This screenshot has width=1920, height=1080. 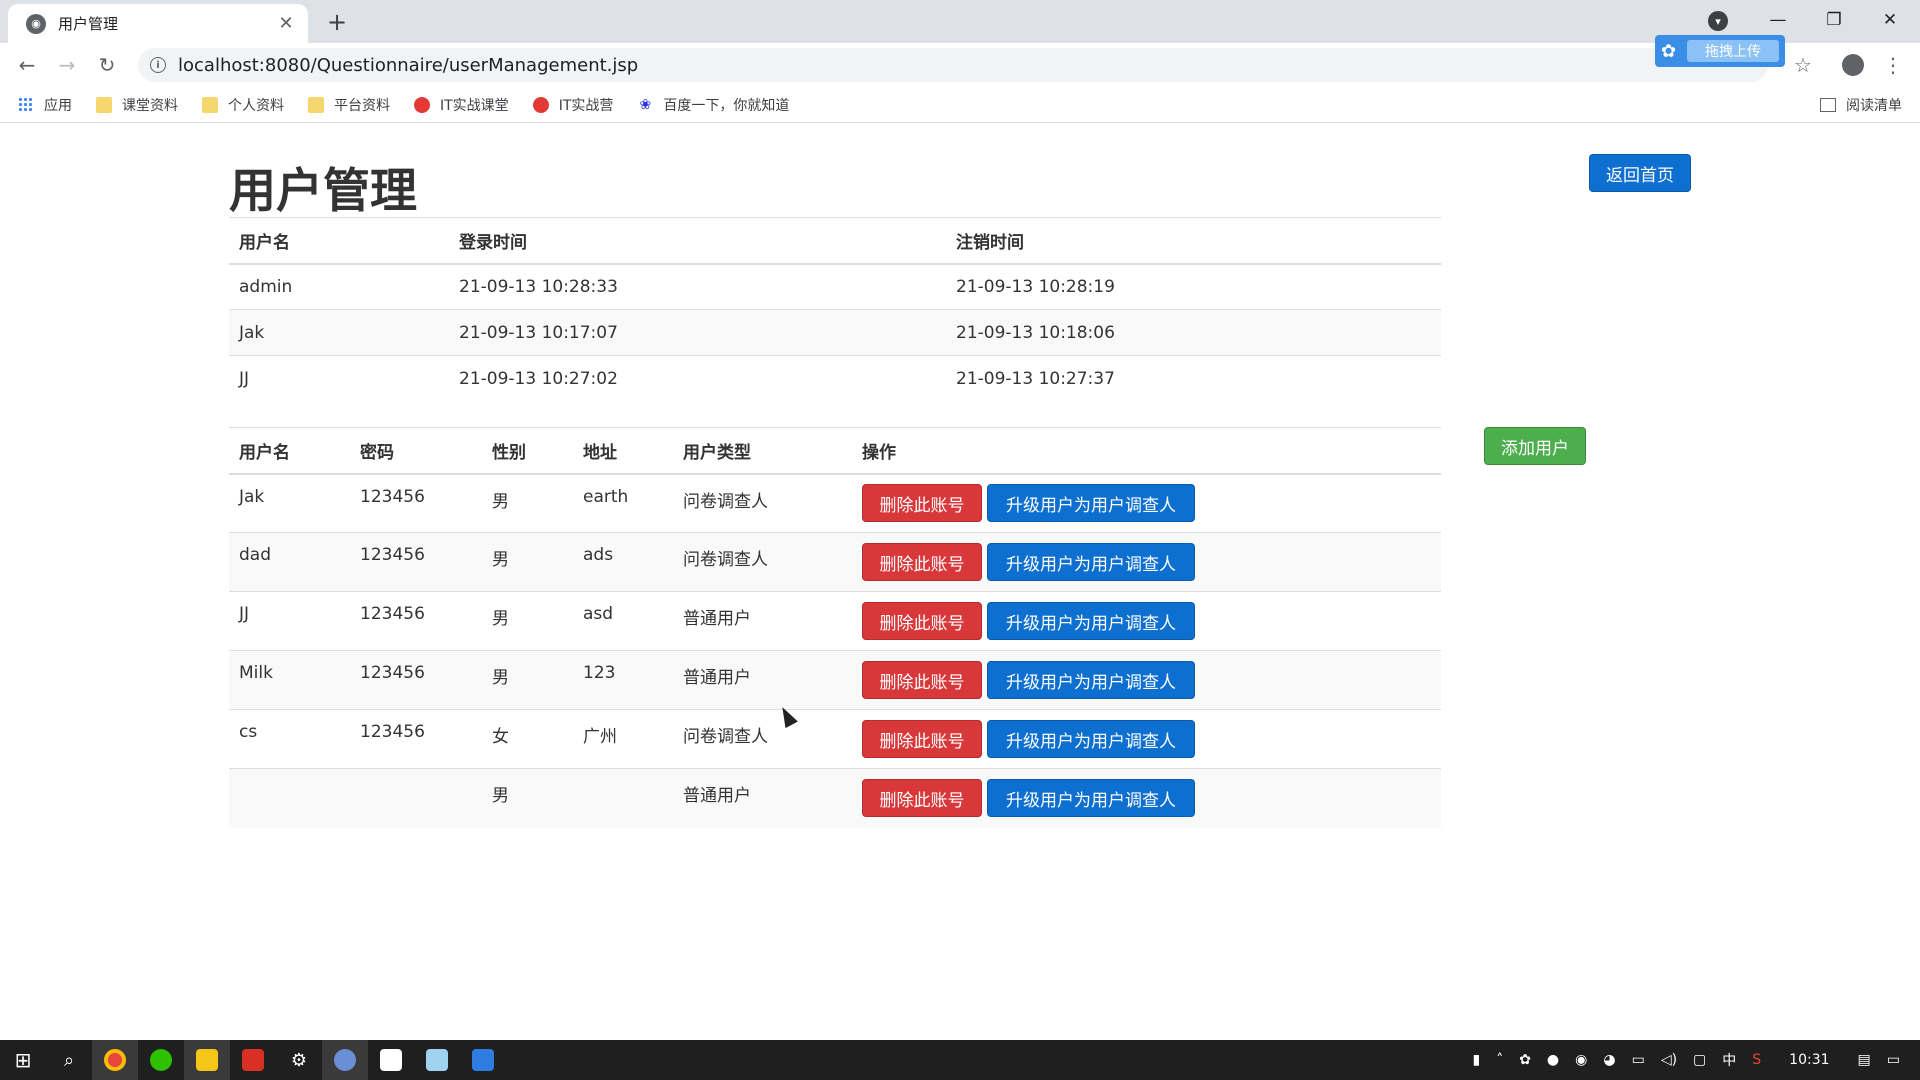 I want to click on bookmark-apps: 应用, so click(x=45, y=105).